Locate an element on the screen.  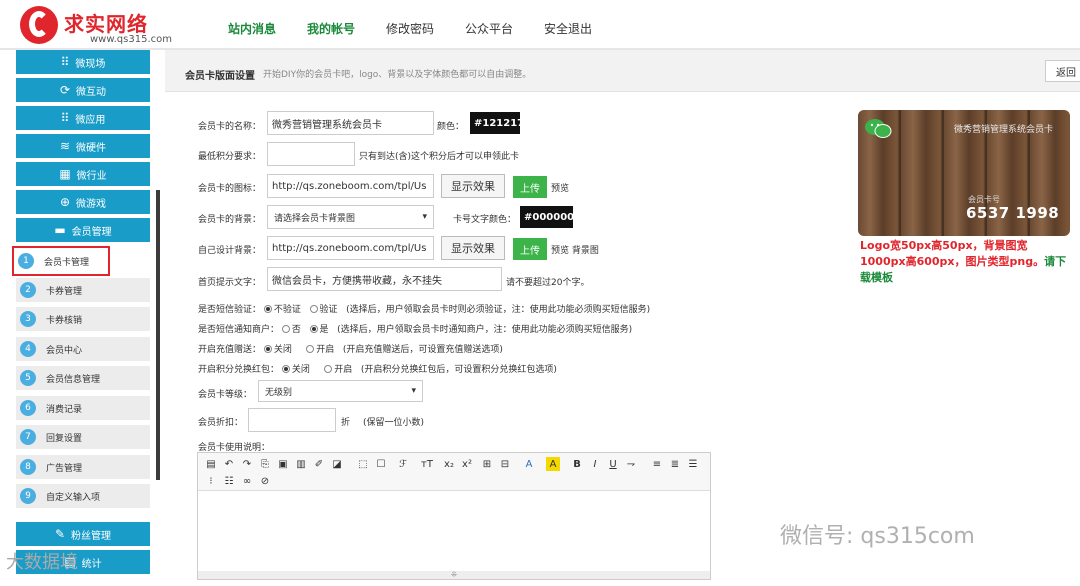
sidebar-scrollbar is located at coordinates (158, 335).